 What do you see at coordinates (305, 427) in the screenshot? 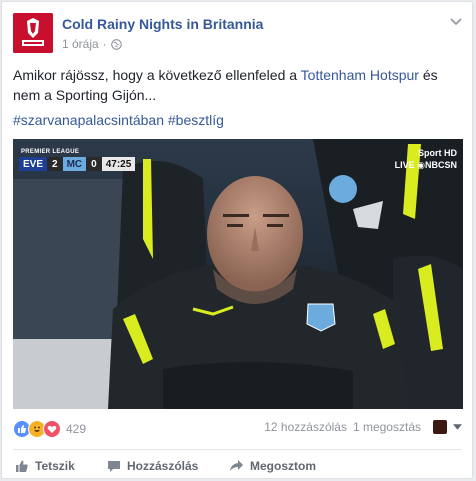
I see `comment-count-link: 12 hozzászólás` at bounding box center [305, 427].